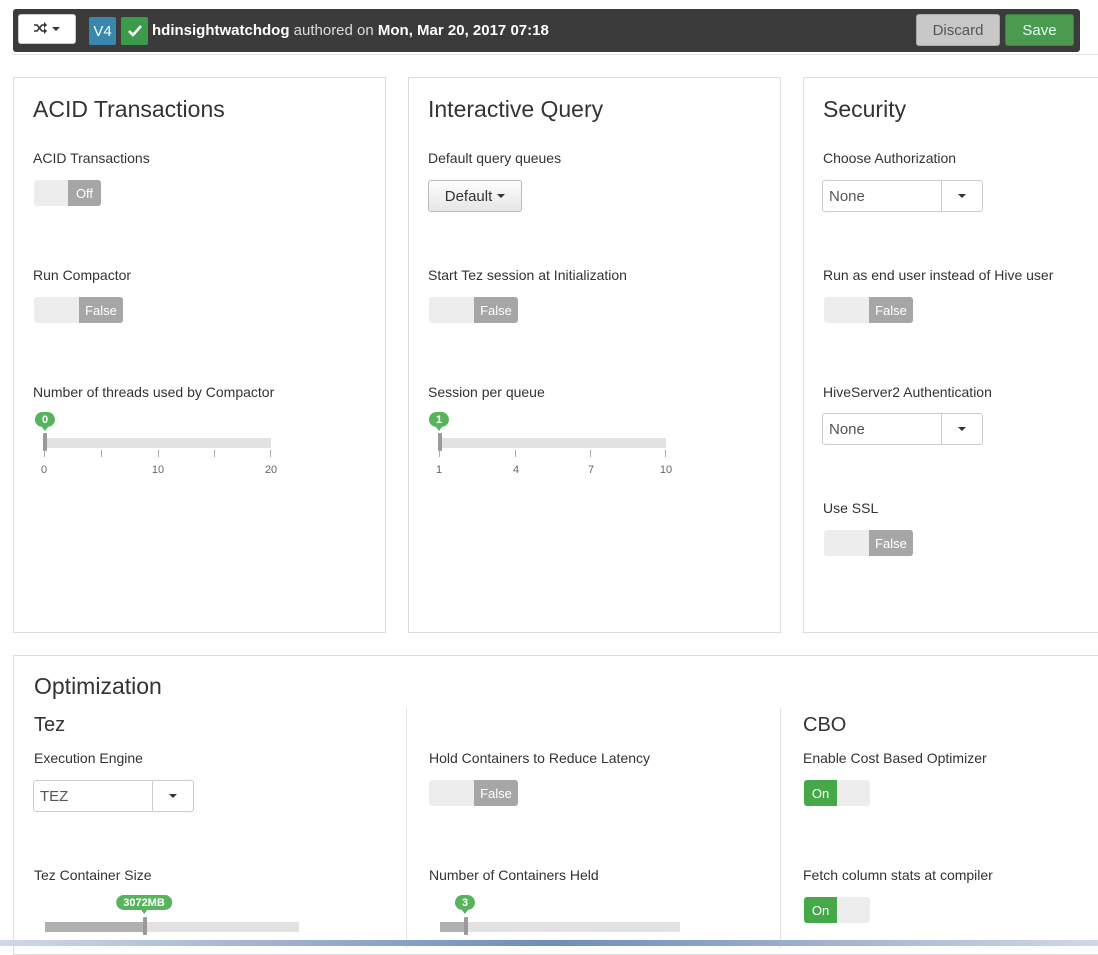 This screenshot has width=1098, height=955. I want to click on authored-text: authored on, so click(333, 30).